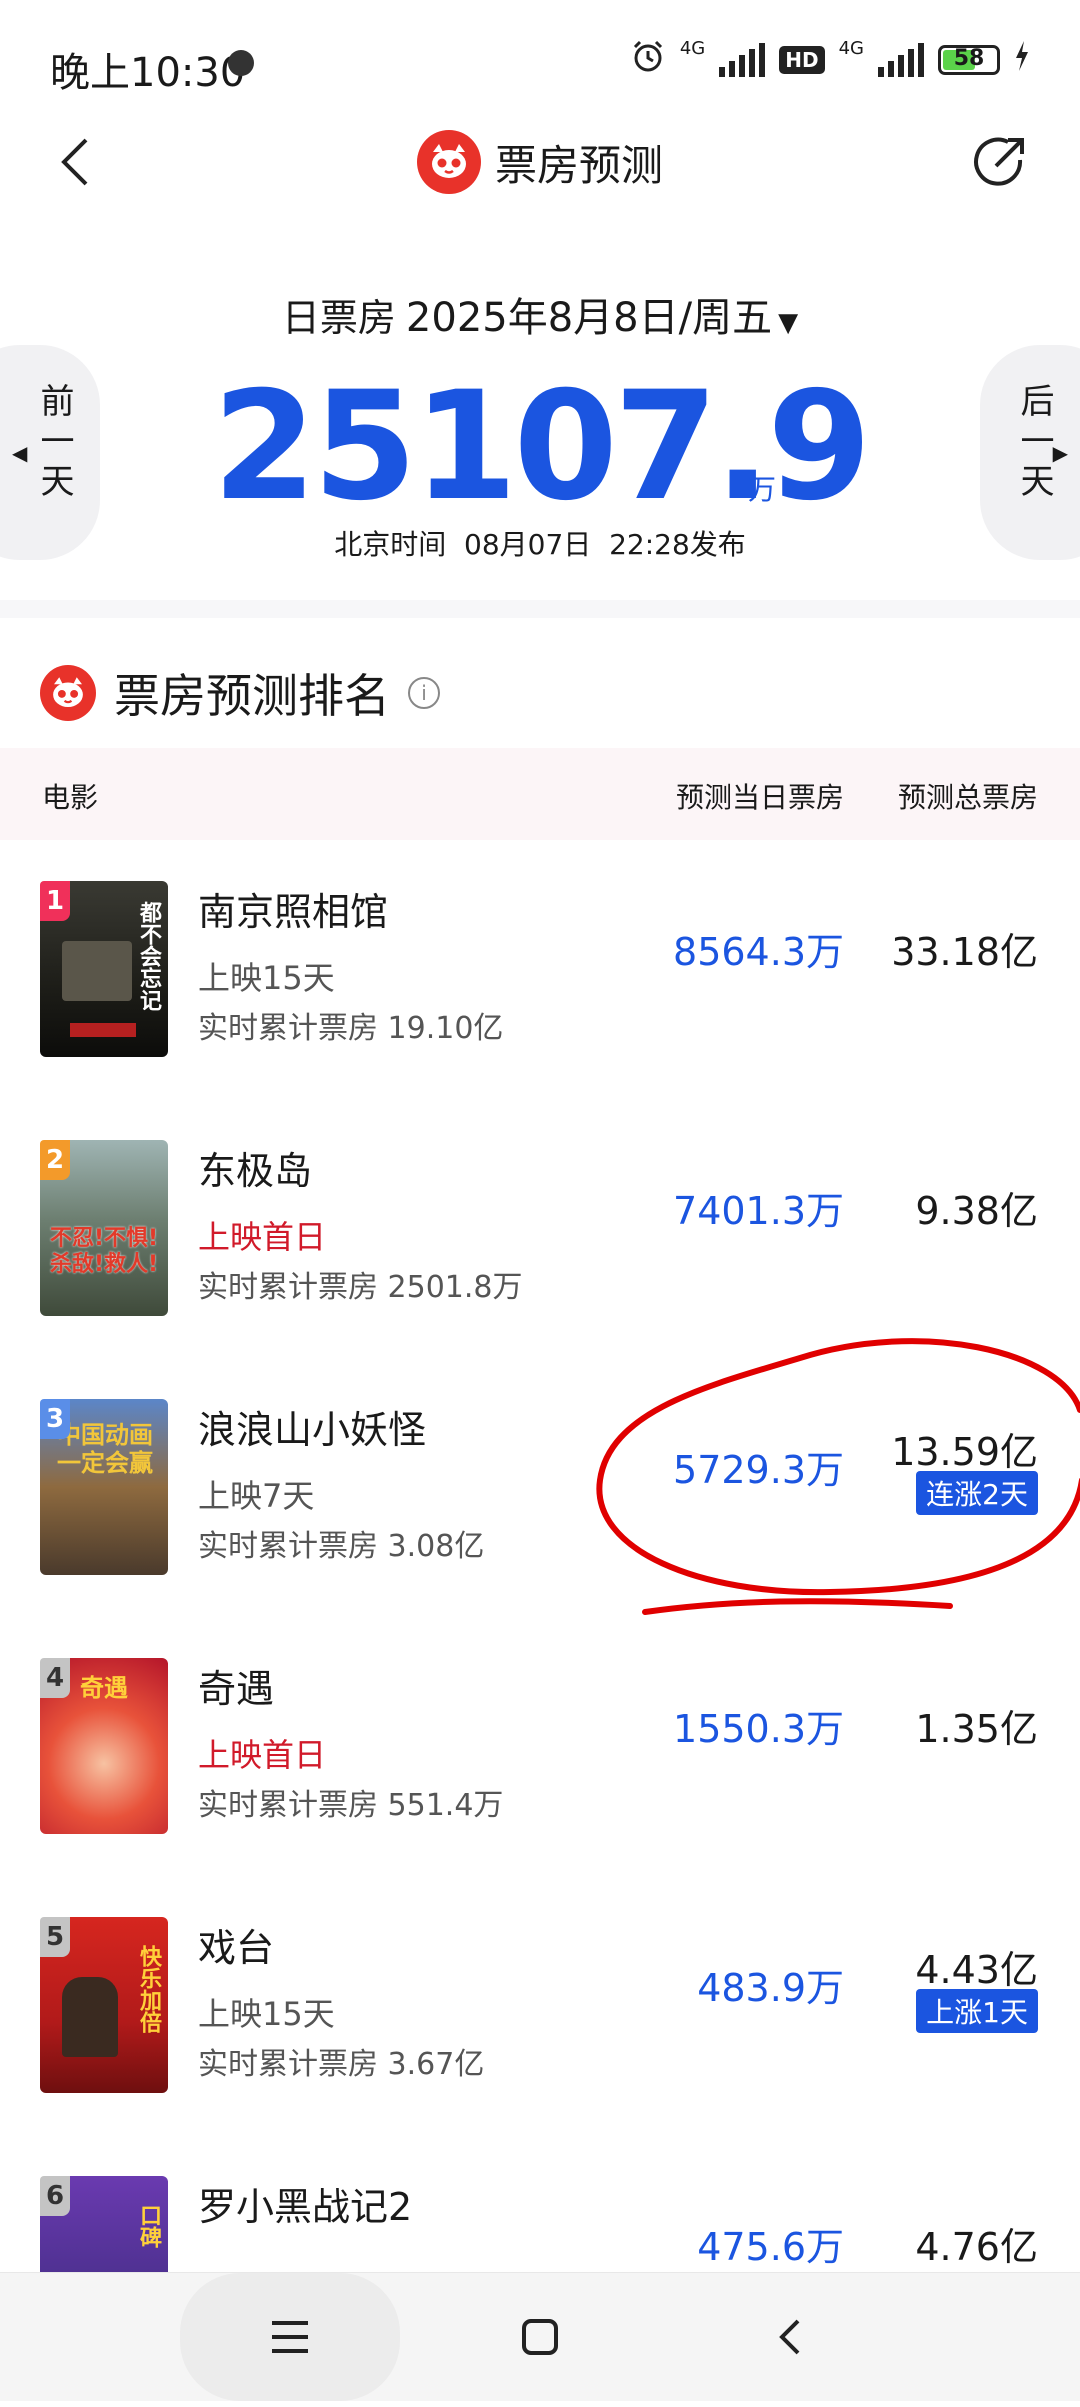 This screenshot has width=1080, height=2407. Describe the element at coordinates (540, 1759) in the screenshot. I see `movie-row: 奇遇 4 奇遇 上映首日 实时累计票房 551.4万 1550.3万 1.35亿` at that location.